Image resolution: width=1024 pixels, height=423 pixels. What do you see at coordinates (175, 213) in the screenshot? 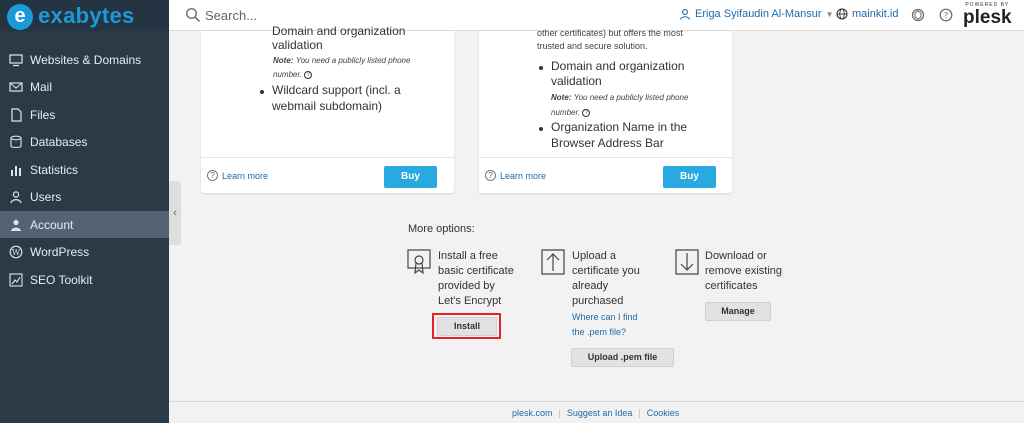
I see `sidebar-collapse-button: ‹` at bounding box center [175, 213].